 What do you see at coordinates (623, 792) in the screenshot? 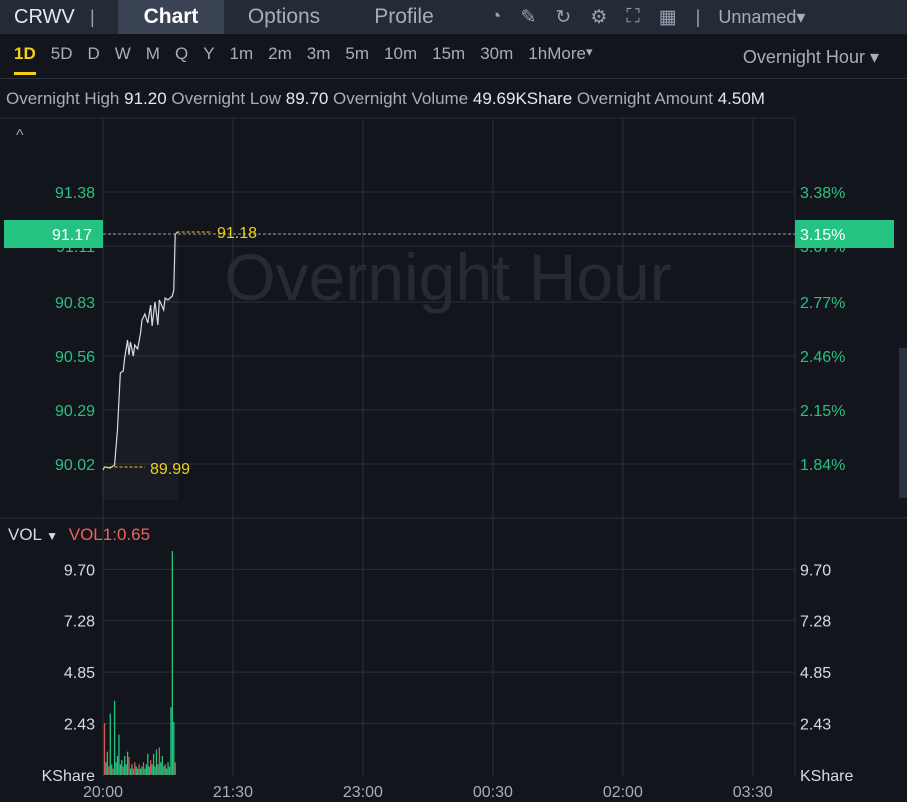
I see `x-tick-label: 02:00` at bounding box center [623, 792].